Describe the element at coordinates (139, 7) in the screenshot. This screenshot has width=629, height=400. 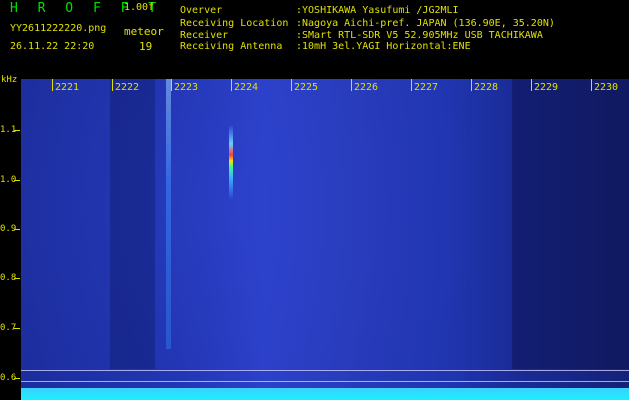
I see `app-version: 1.00f` at that location.